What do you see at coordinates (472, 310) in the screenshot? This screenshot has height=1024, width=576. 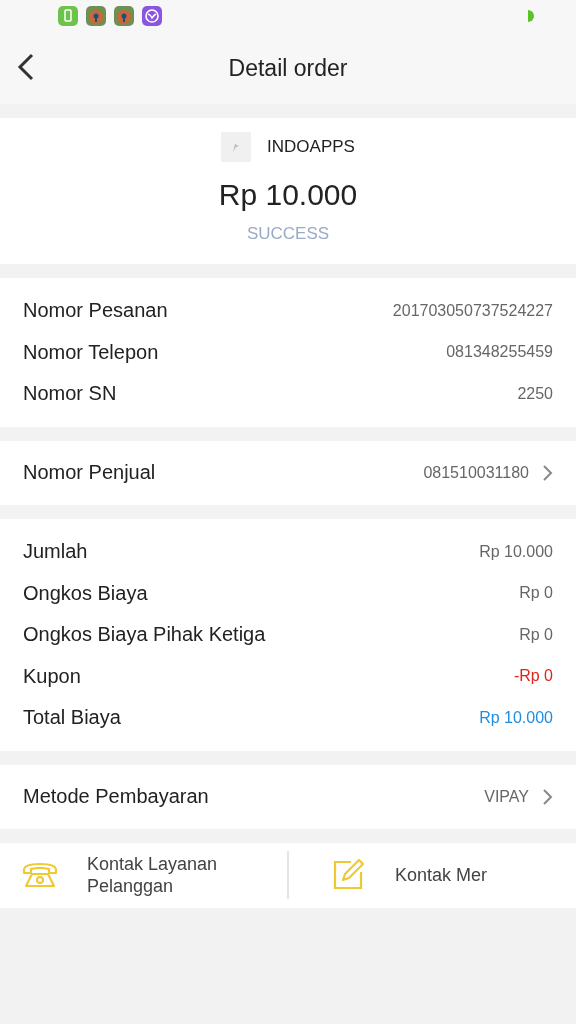 I see `row-value: 201703050737524227` at bounding box center [472, 310].